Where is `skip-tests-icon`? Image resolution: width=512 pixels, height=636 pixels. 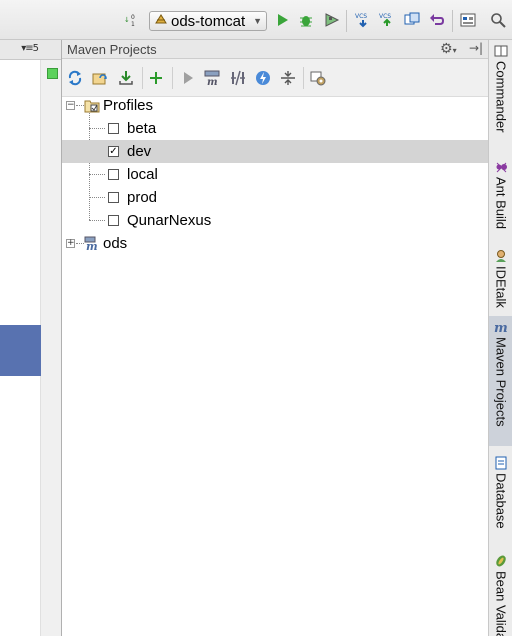 skip-tests-icon is located at coordinates (263, 78).